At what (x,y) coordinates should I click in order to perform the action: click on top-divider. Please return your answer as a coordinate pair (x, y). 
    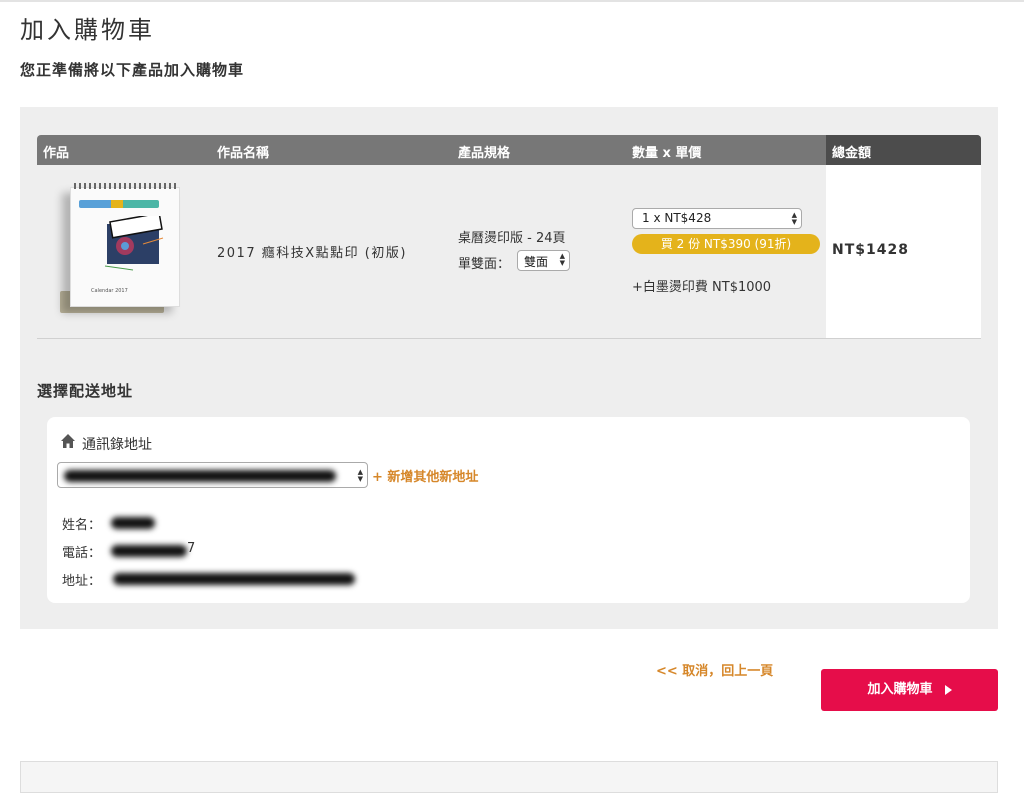
    Looking at the image, I should click on (512, 1).